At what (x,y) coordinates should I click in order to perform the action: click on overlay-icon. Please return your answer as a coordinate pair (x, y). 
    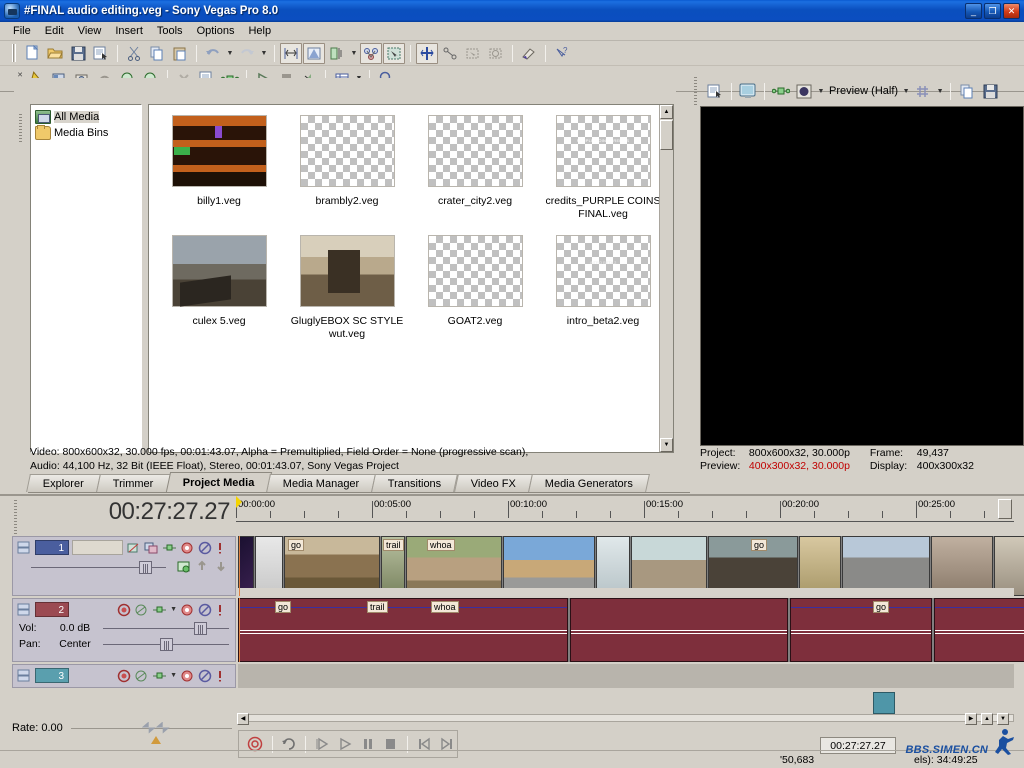
    Looking at the image, I should click on (804, 91).